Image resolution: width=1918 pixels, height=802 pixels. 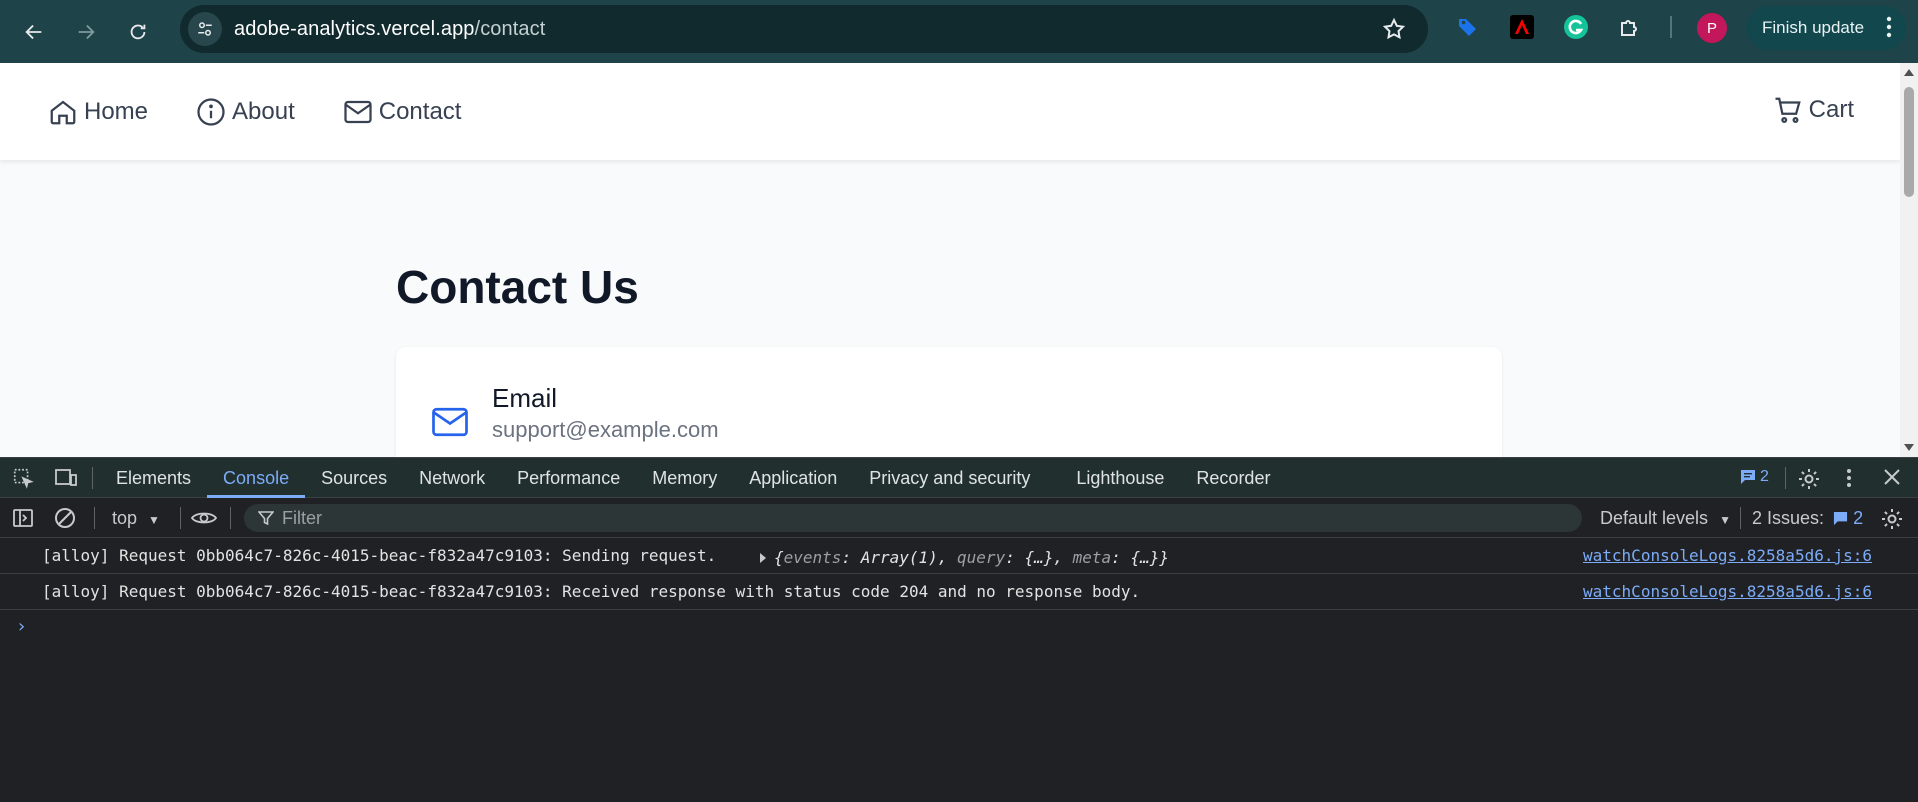 I want to click on tab-performance: Performance, so click(x=568, y=478).